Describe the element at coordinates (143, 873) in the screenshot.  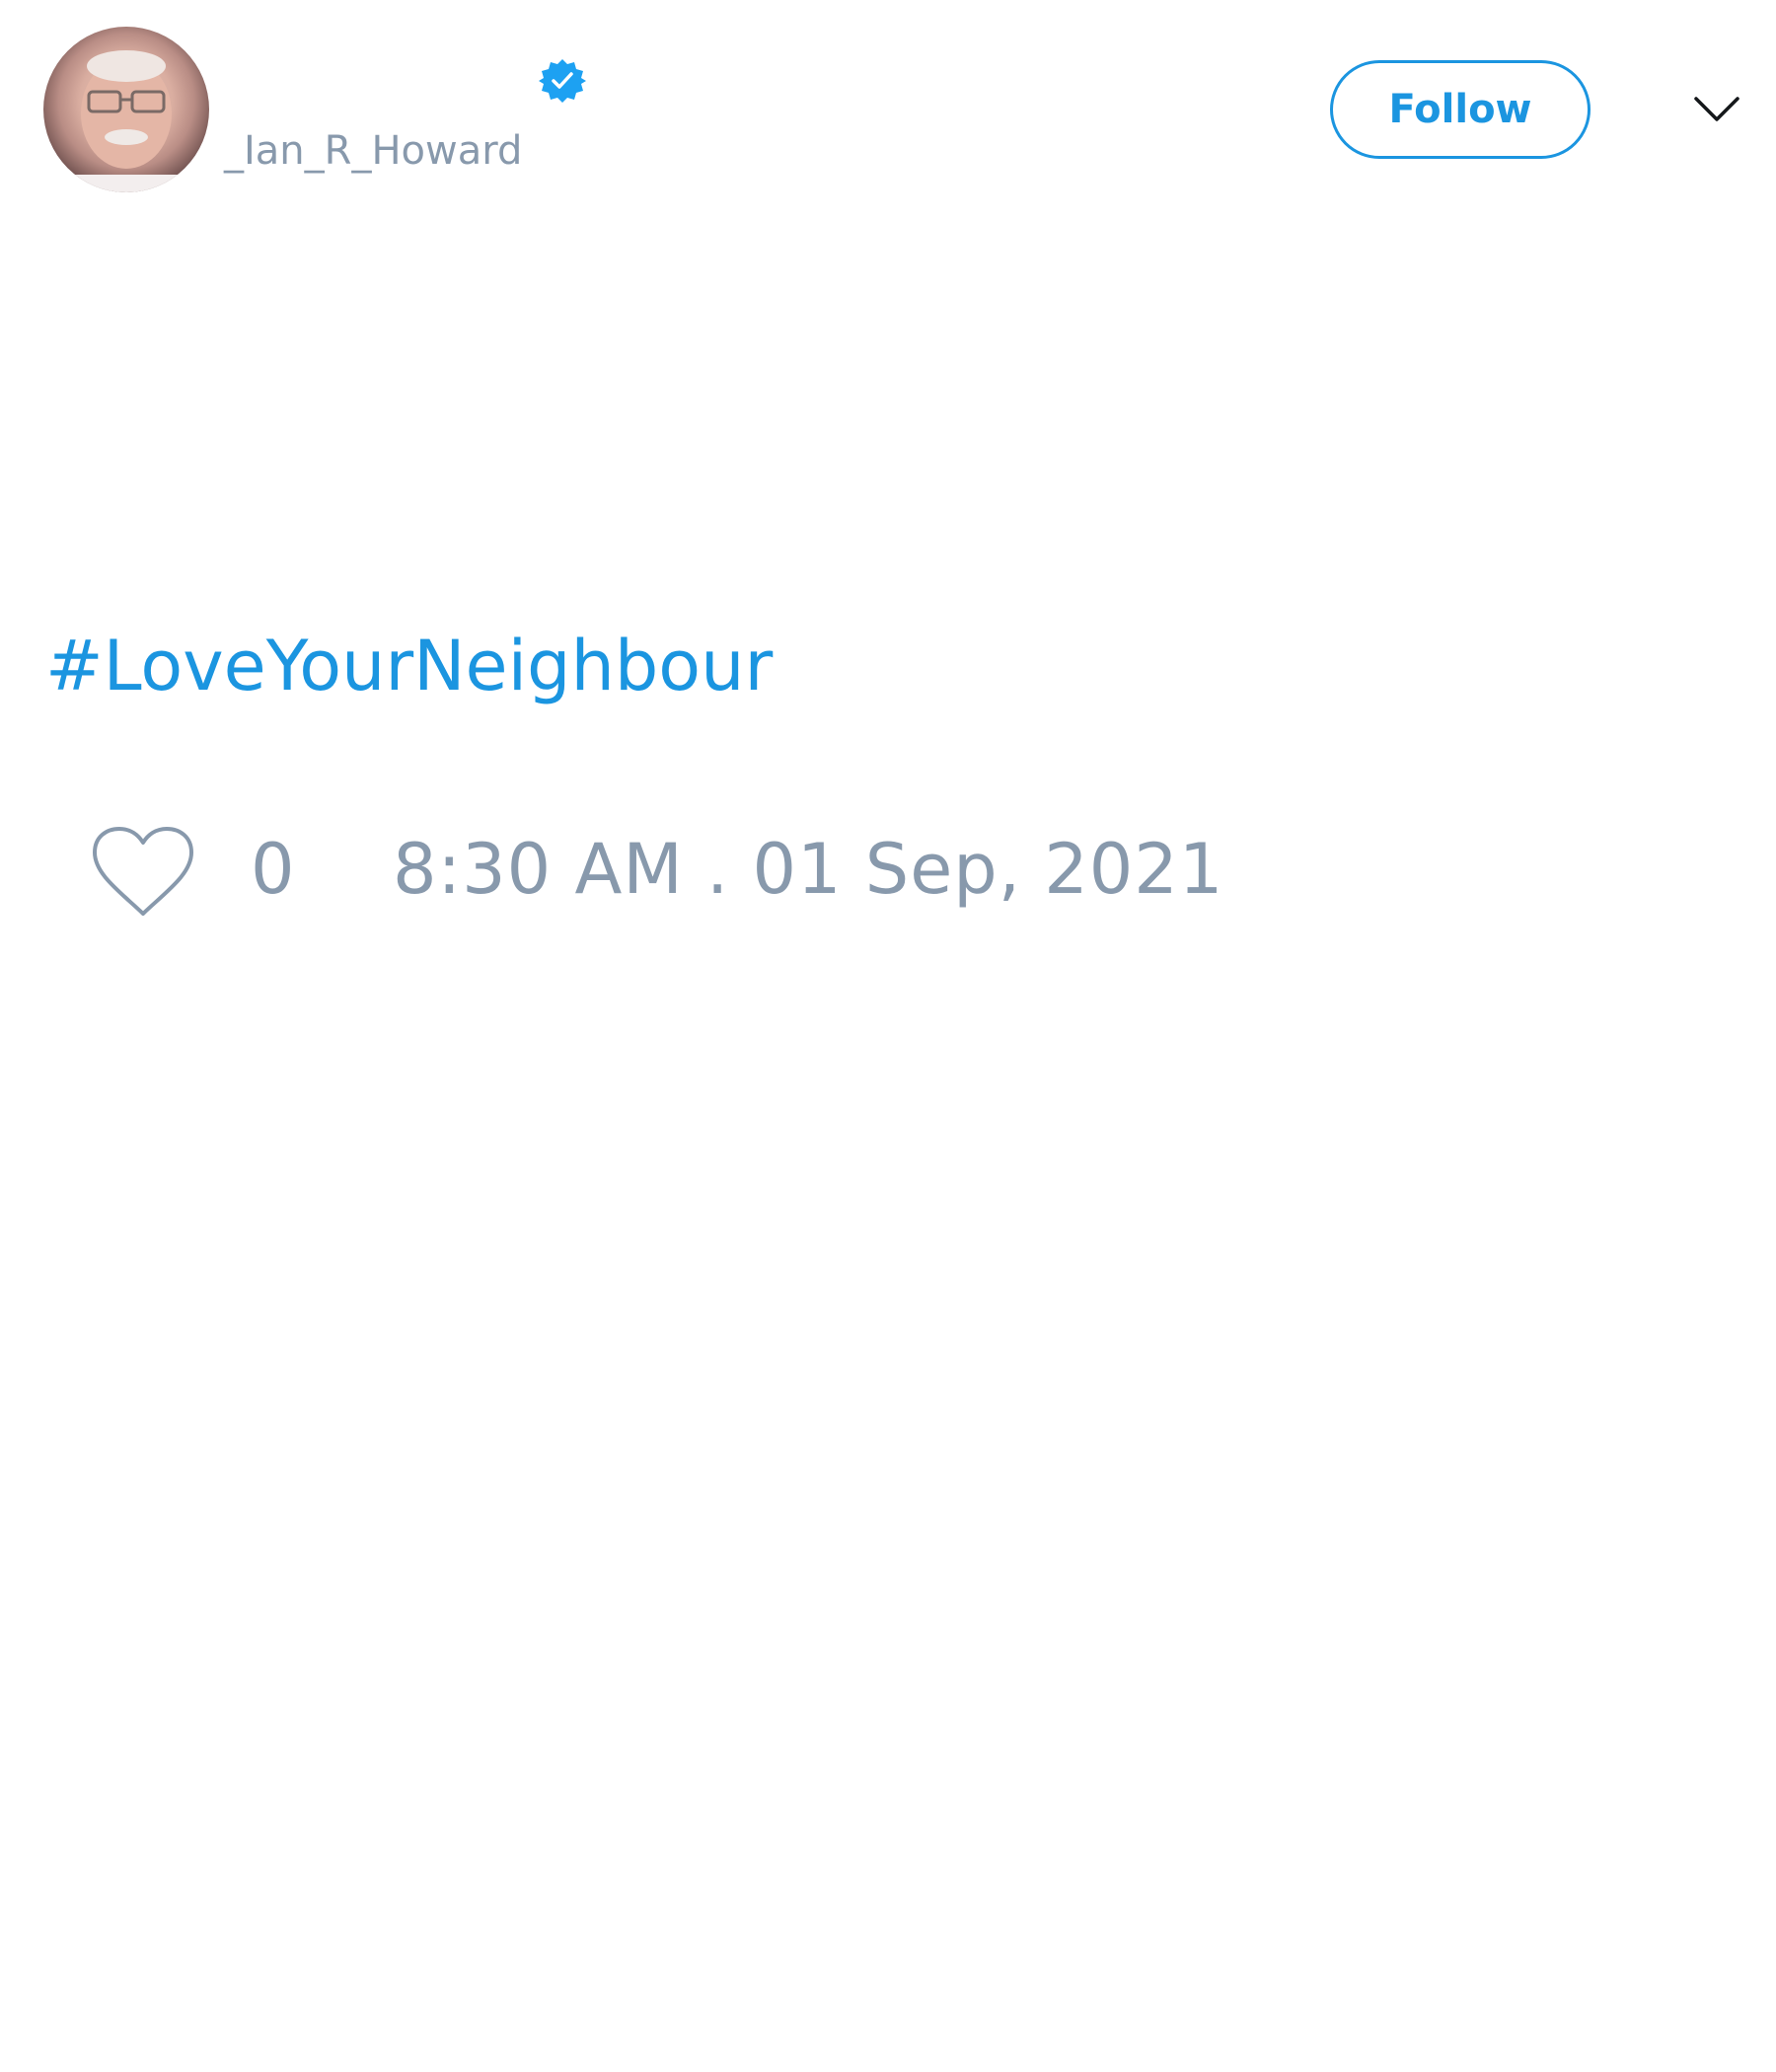
I see `heart-icon` at that location.